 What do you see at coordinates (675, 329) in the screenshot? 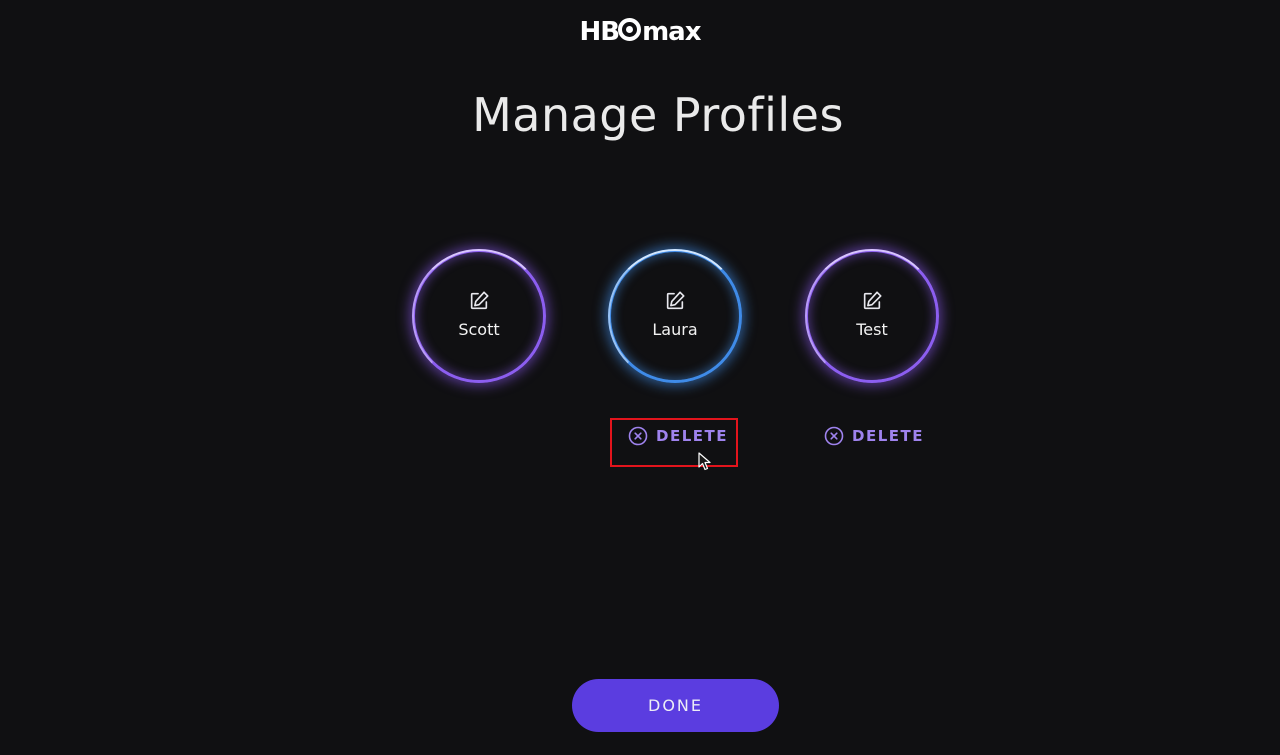
I see `profile-name: Laura` at bounding box center [675, 329].